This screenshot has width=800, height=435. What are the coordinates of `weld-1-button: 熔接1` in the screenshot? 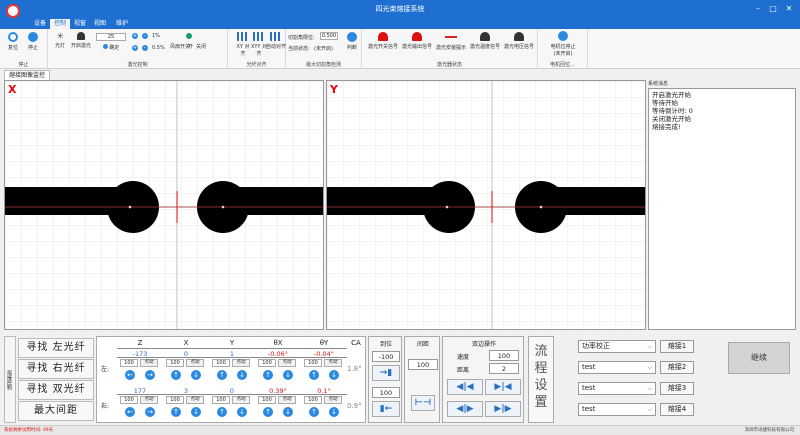 It's located at (677, 346).